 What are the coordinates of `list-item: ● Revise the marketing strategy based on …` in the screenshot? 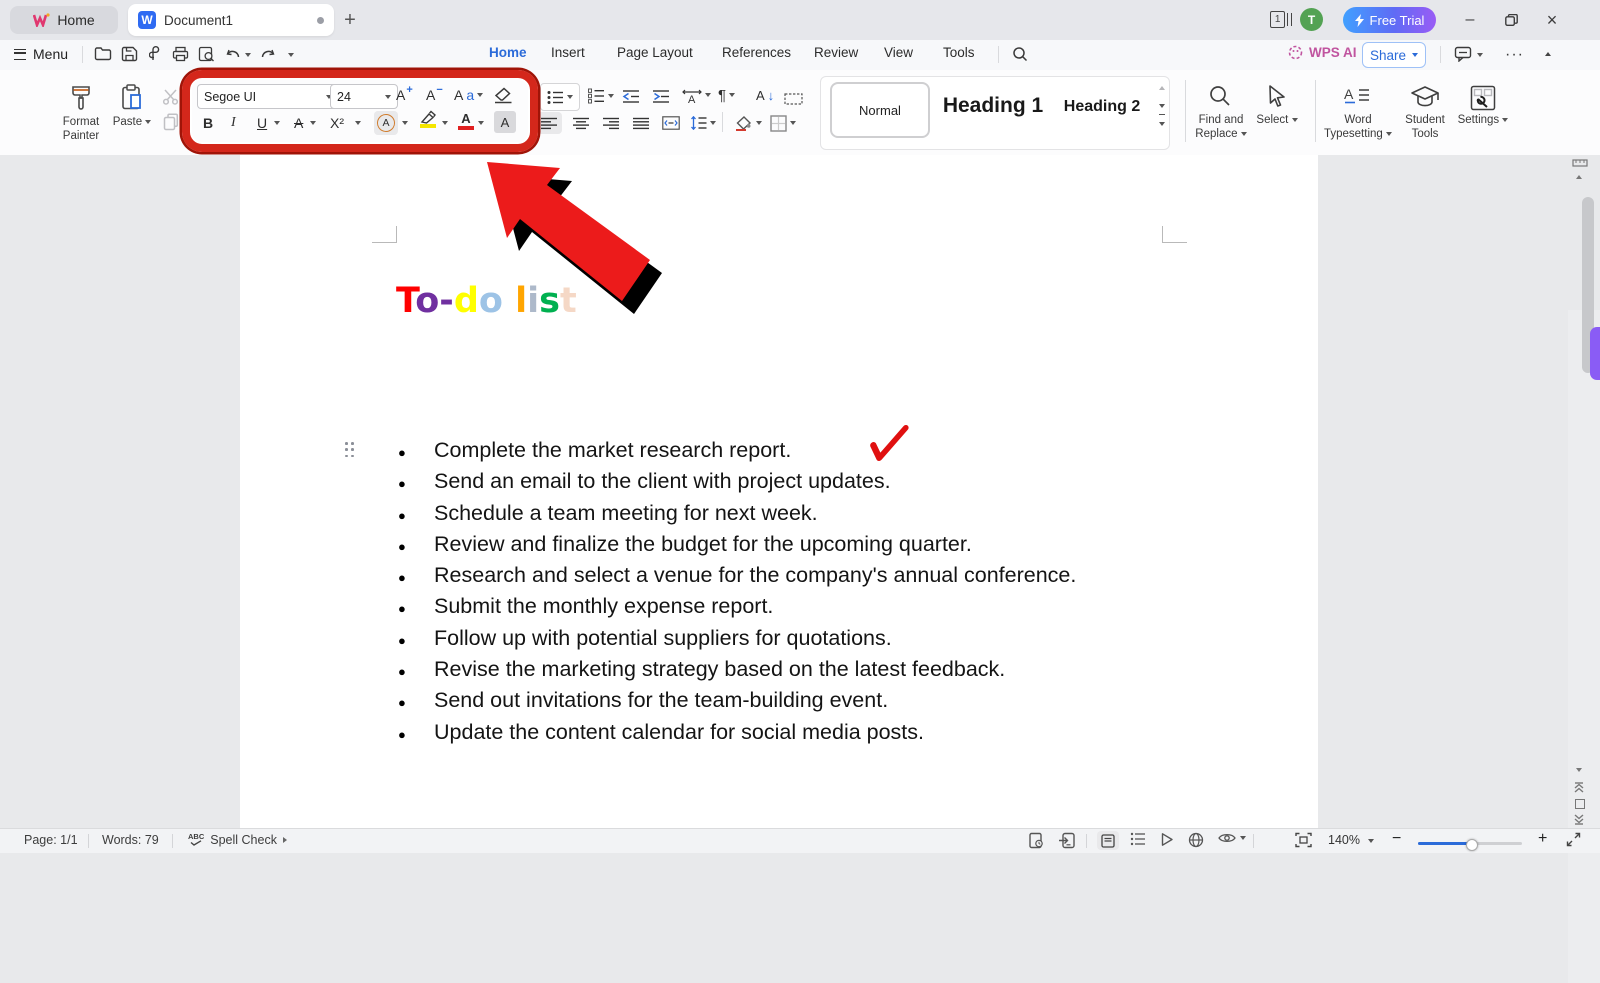 It's located at (737, 672).